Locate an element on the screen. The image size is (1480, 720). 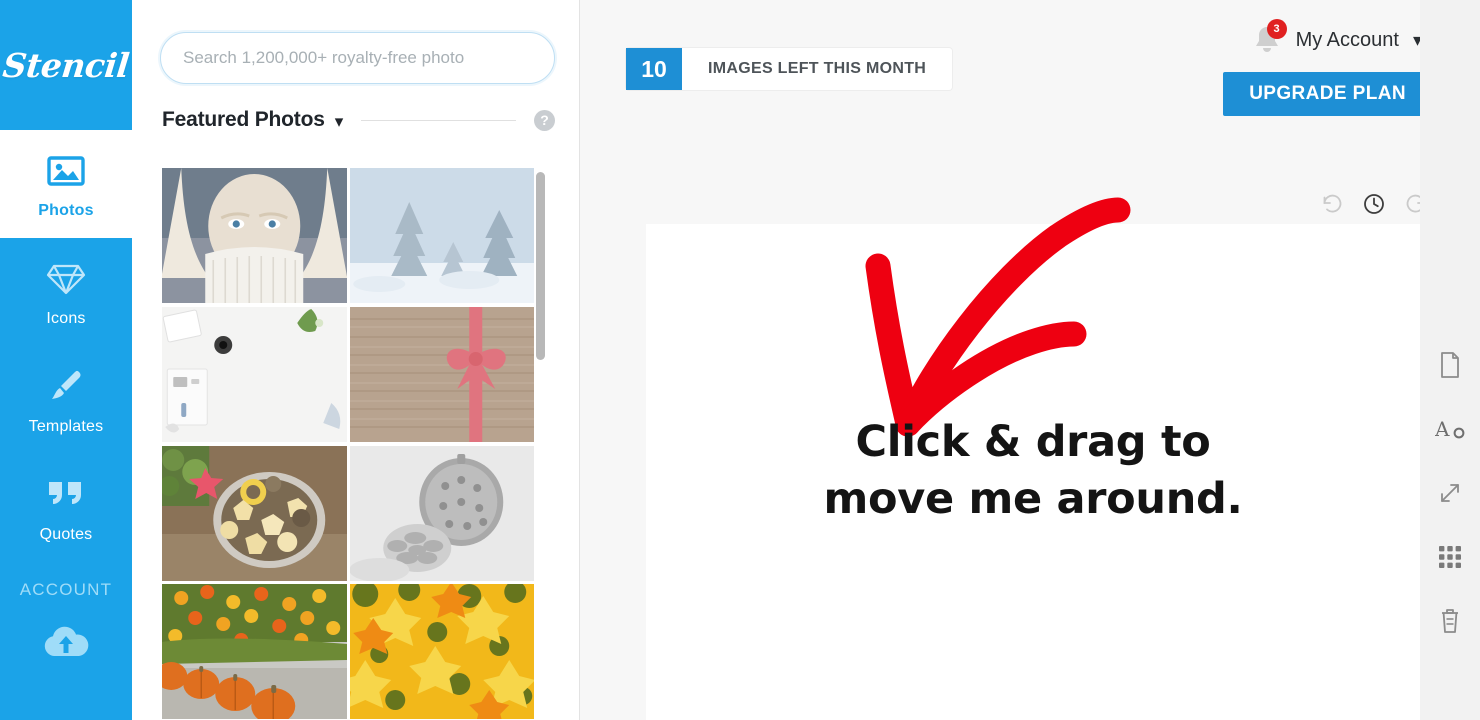
grid-icon is located at coordinates (1450, 557).